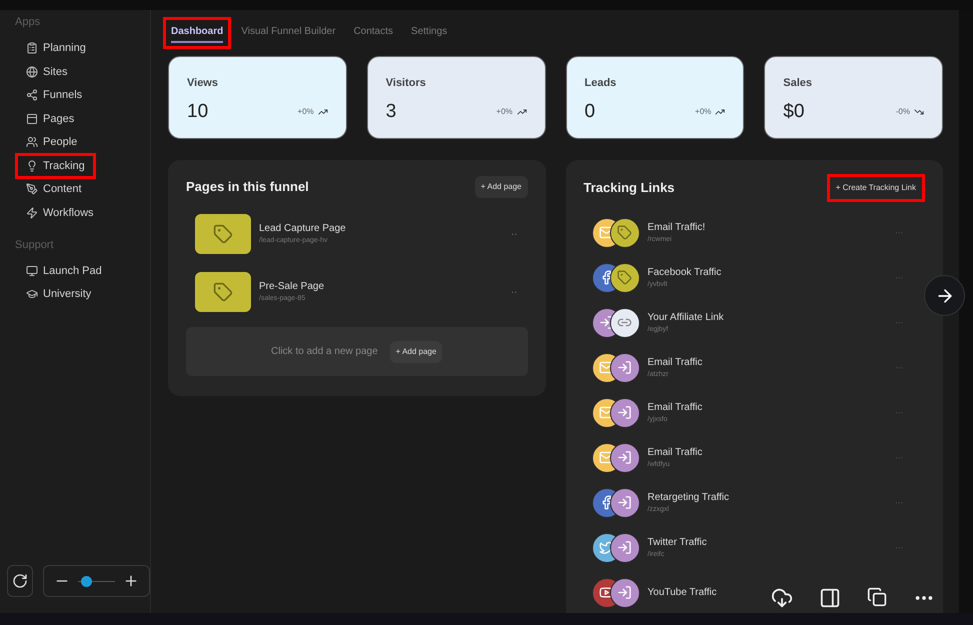 Image resolution: width=973 pixels, height=625 pixels. What do you see at coordinates (32, 270) in the screenshot?
I see `monitor-icon` at bounding box center [32, 270].